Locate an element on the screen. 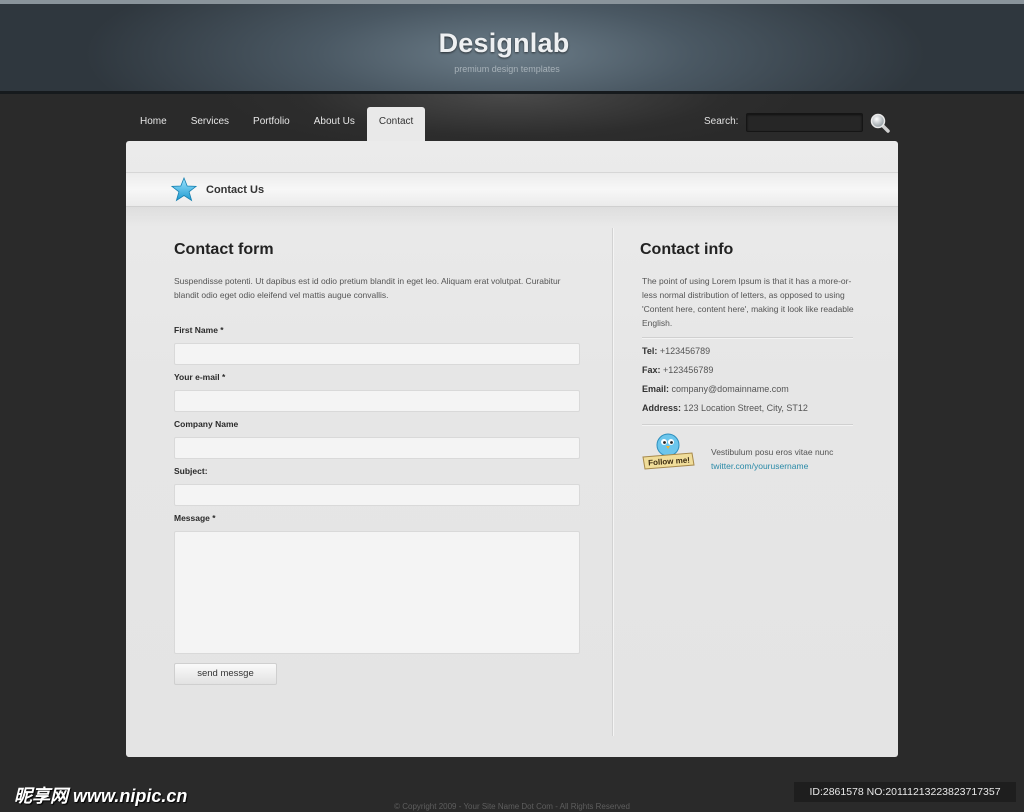 The height and width of the screenshot is (812, 1024). nav-item-about-us: About Us is located at coordinates (334, 124).